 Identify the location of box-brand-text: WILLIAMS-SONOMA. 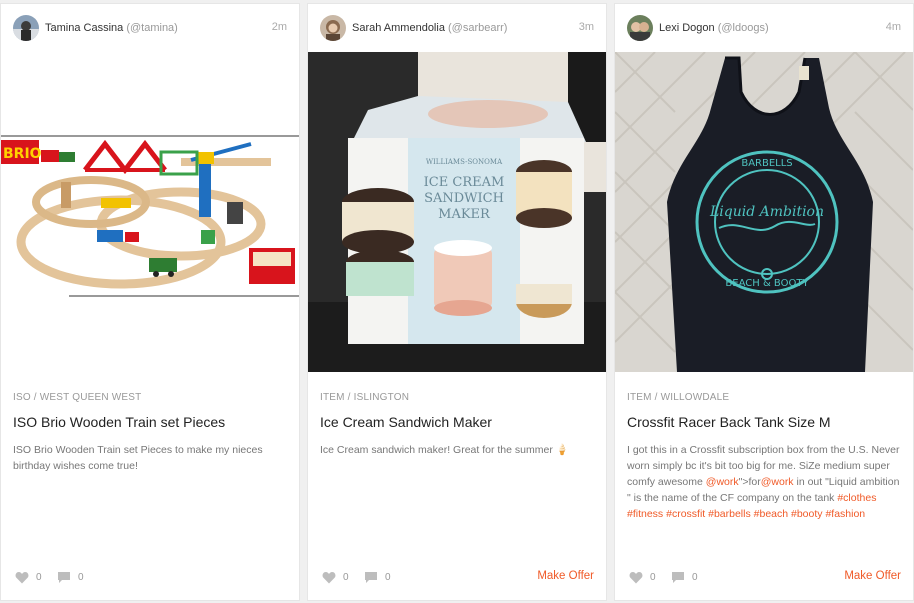
(464, 162).